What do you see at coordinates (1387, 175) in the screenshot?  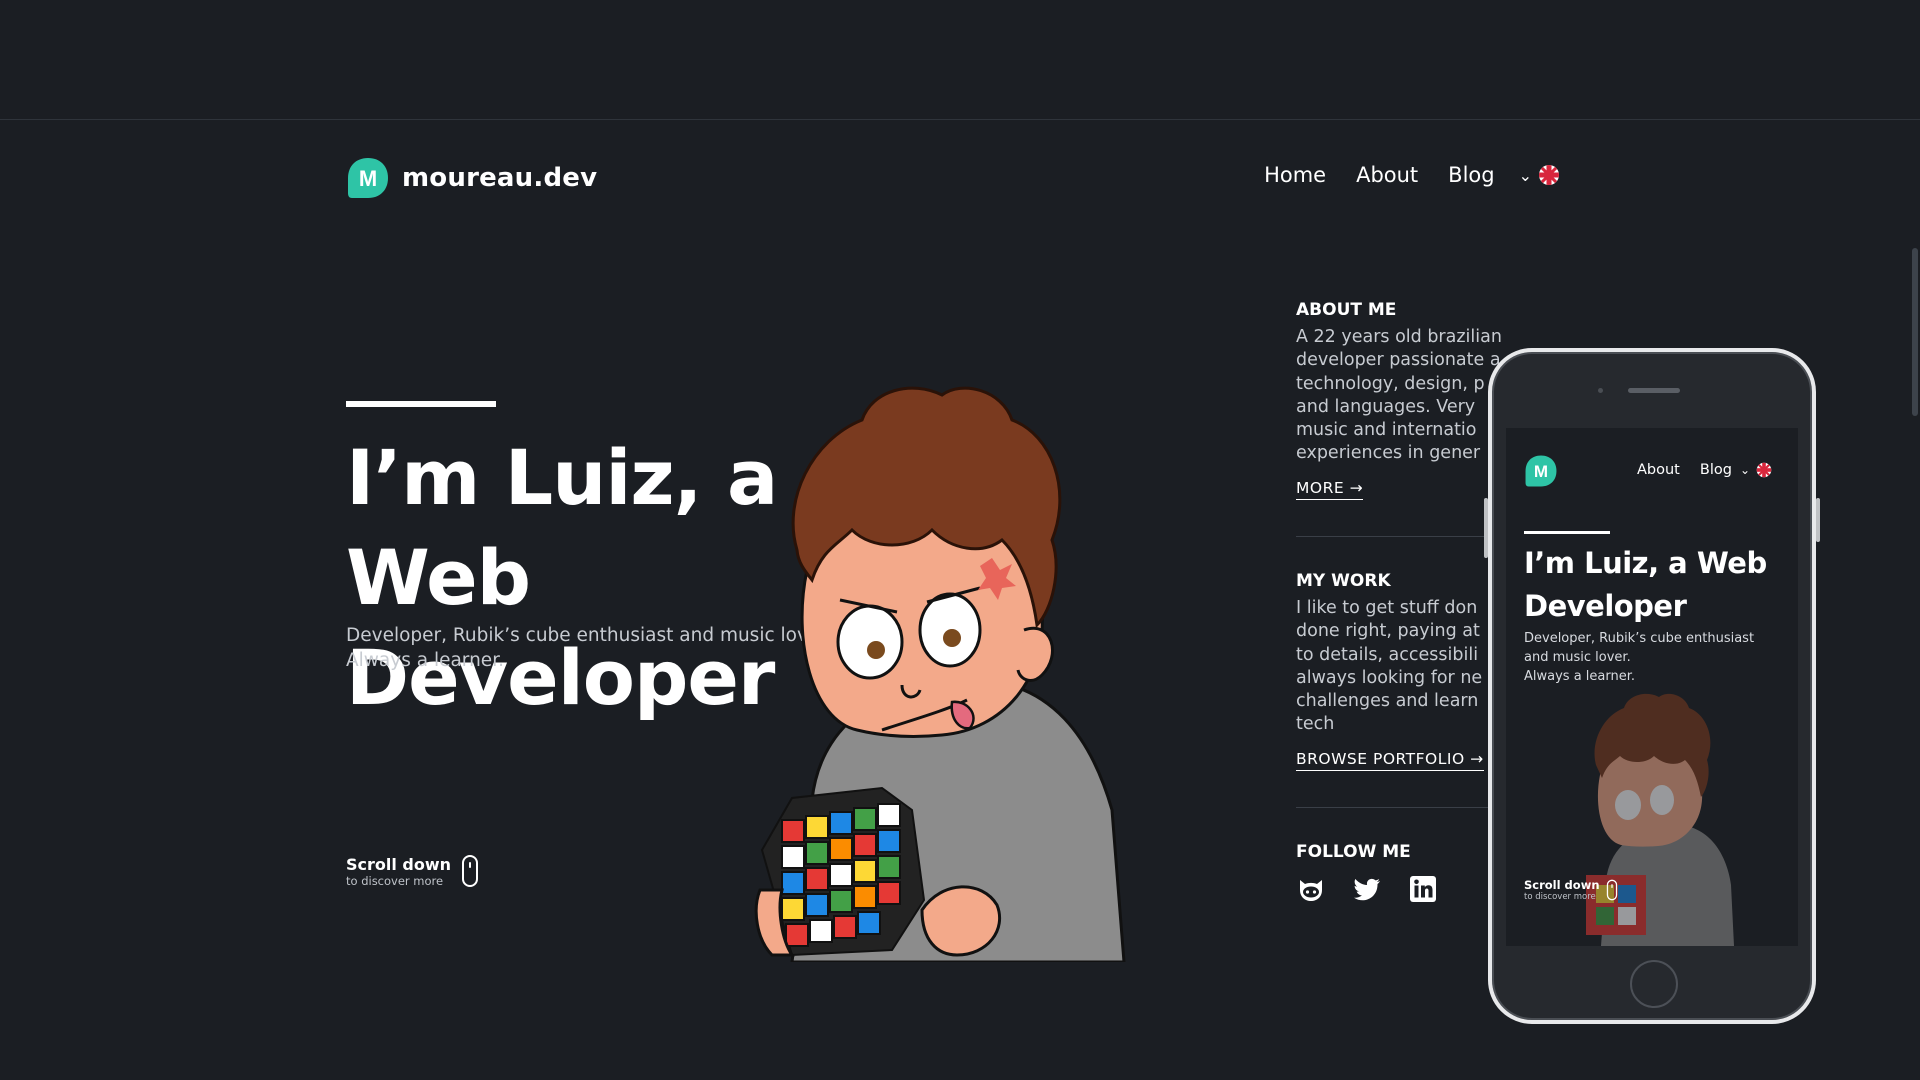 I see `nav-about-link: About` at bounding box center [1387, 175].